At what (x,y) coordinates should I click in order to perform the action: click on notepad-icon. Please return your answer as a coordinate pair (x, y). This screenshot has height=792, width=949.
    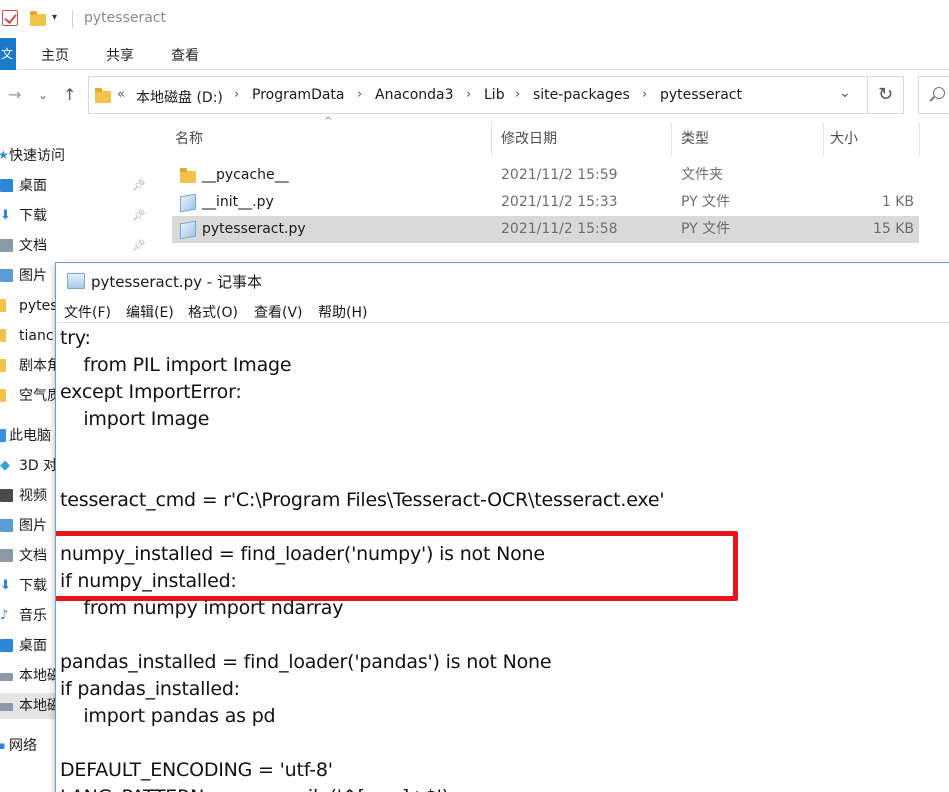
    Looking at the image, I should click on (76, 281).